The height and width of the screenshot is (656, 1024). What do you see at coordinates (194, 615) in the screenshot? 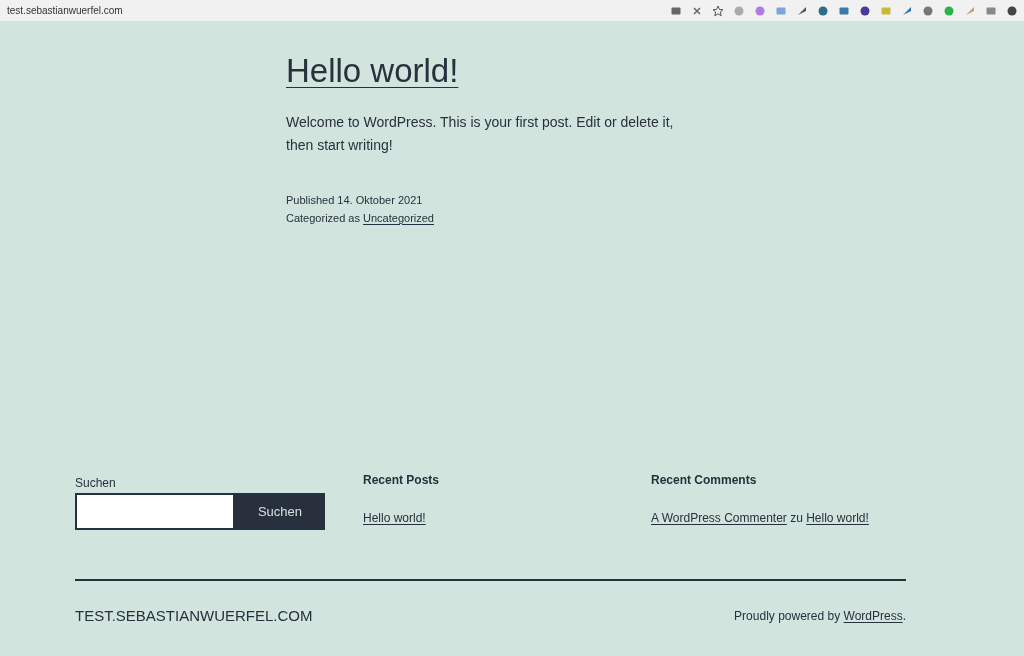
I see `site-title: TEST.SEBASTIANWUERFEL.COM` at bounding box center [194, 615].